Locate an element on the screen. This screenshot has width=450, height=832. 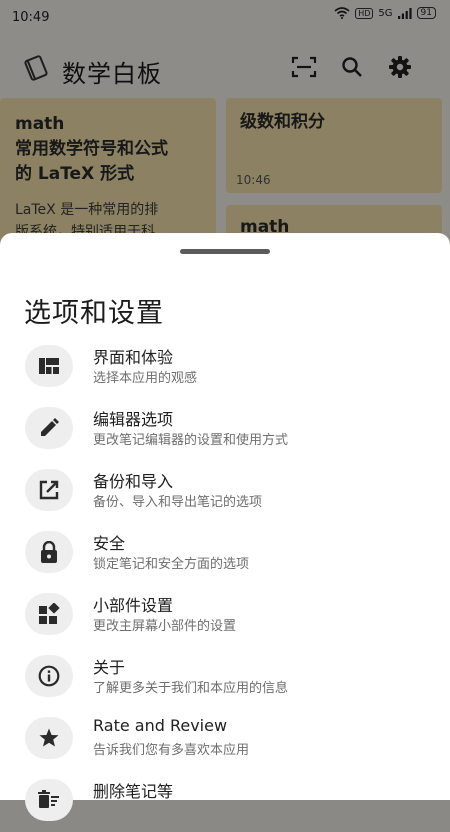
option-delete-notes: 删除笔记等 is located at coordinates (225, 801).